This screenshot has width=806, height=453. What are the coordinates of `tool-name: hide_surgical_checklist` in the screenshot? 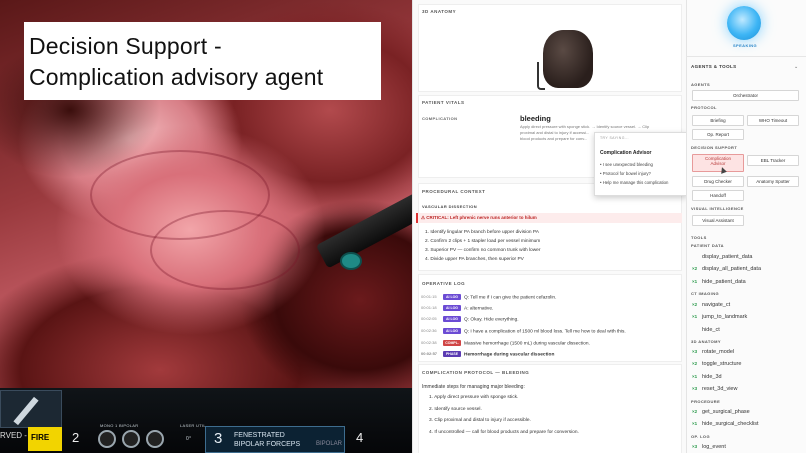 It's located at (730, 424).